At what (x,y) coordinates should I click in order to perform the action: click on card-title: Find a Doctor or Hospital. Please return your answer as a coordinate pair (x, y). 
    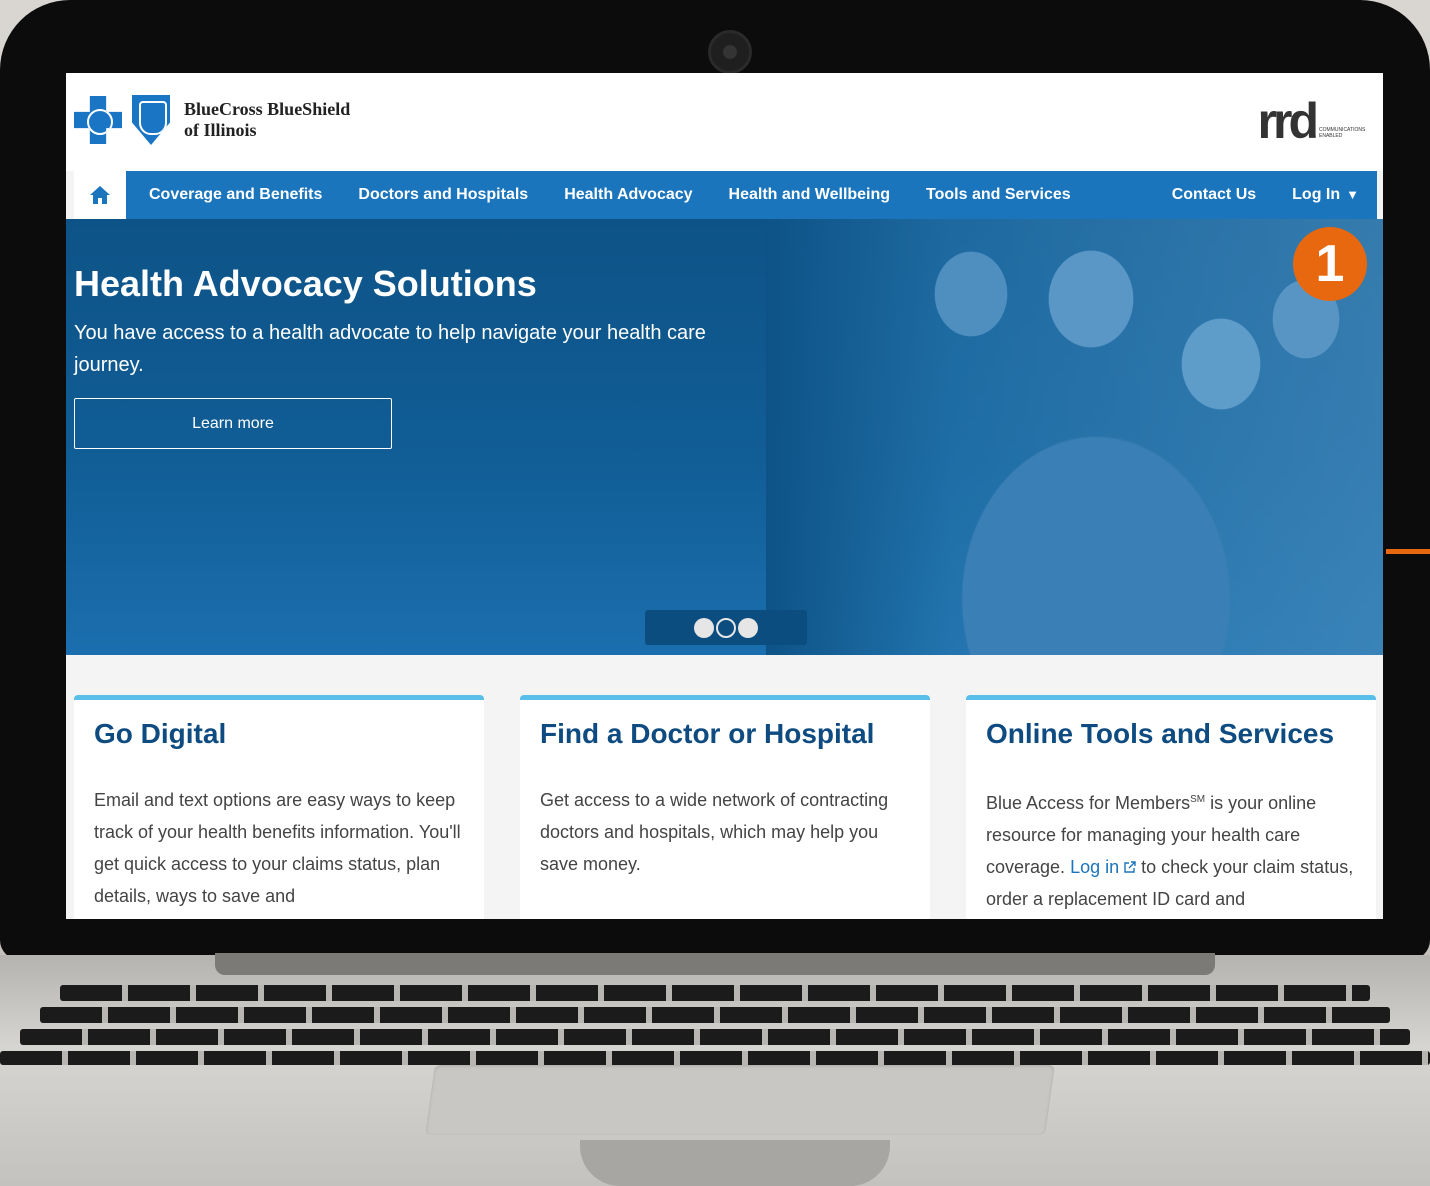
    Looking at the image, I should click on (707, 733).